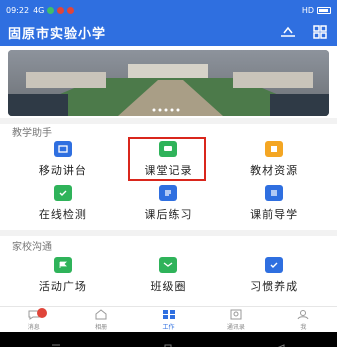 The image size is (337, 347). I want to click on grid-menu-icon, so click(320, 32).